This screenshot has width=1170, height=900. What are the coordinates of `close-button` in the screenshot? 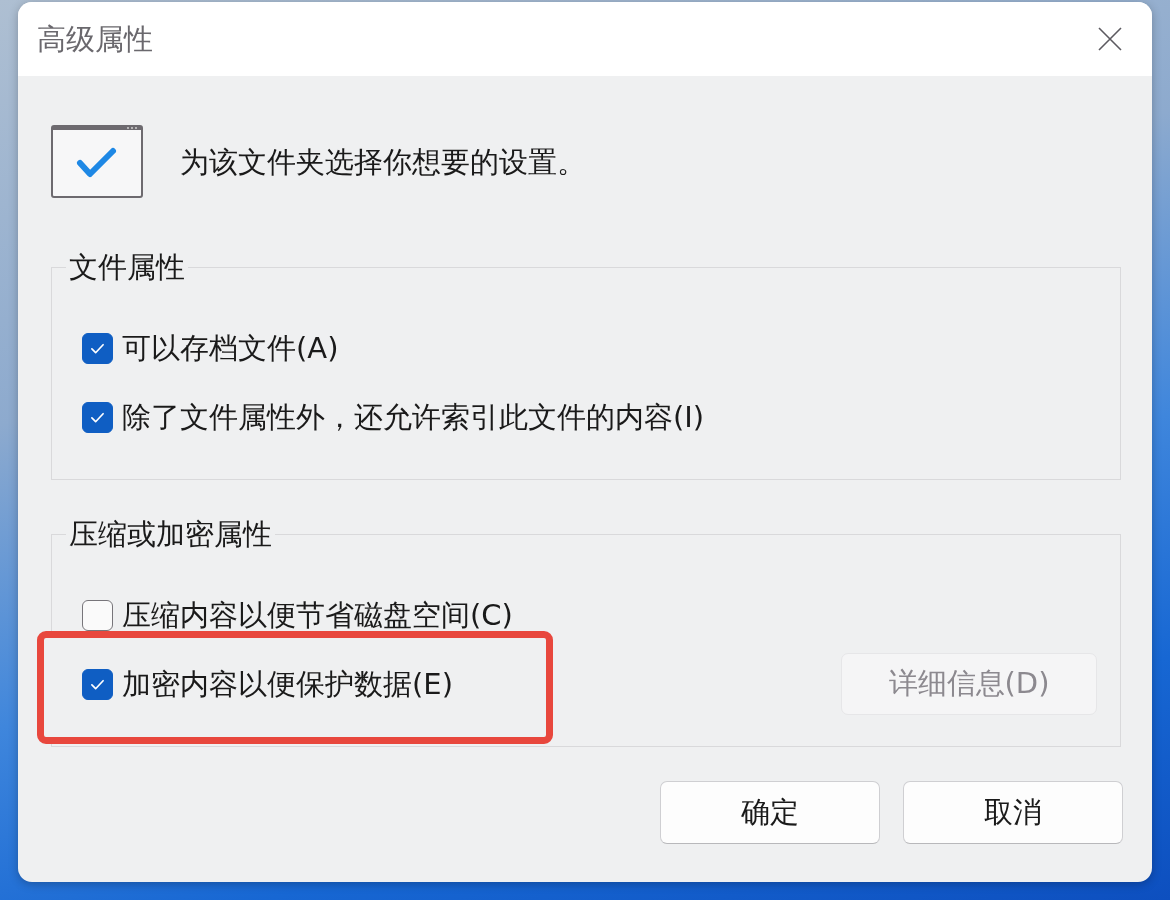 It's located at (1110, 39).